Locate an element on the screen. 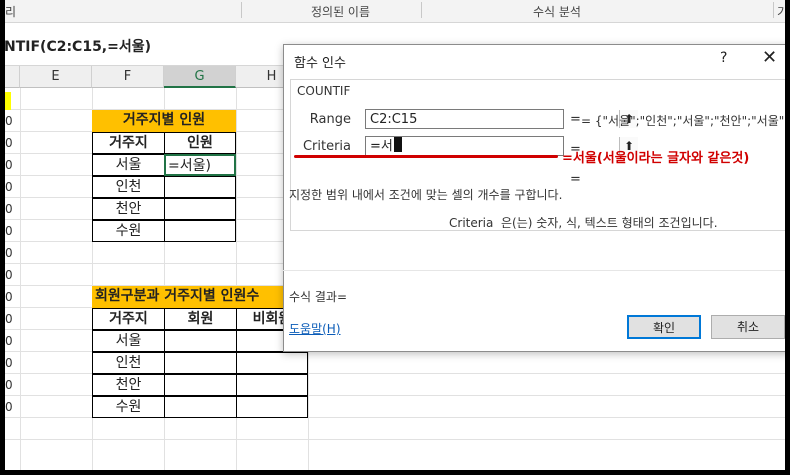 Image resolution: width=790 pixels, height=475 pixels. range-label: Range is located at coordinates (330, 119).